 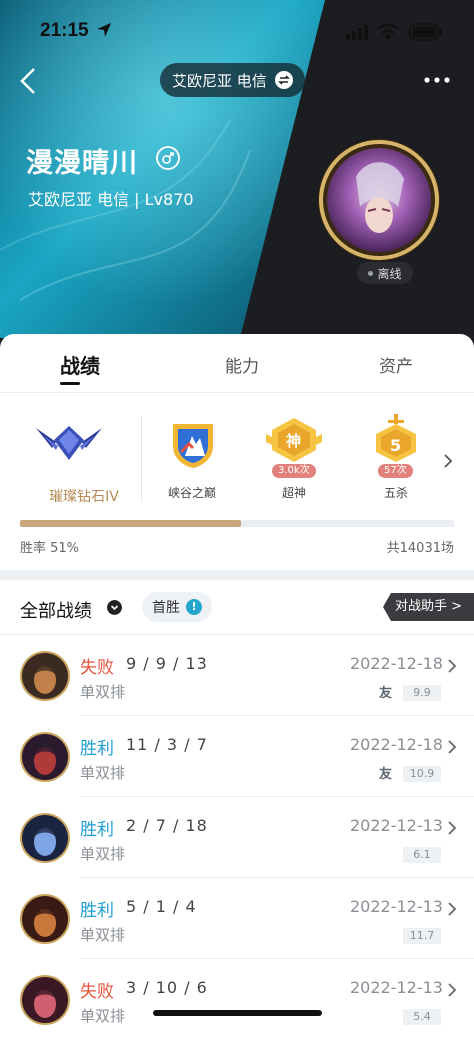 What do you see at coordinates (396, 364) in the screenshot?
I see `tab-assets: 资产` at bounding box center [396, 364].